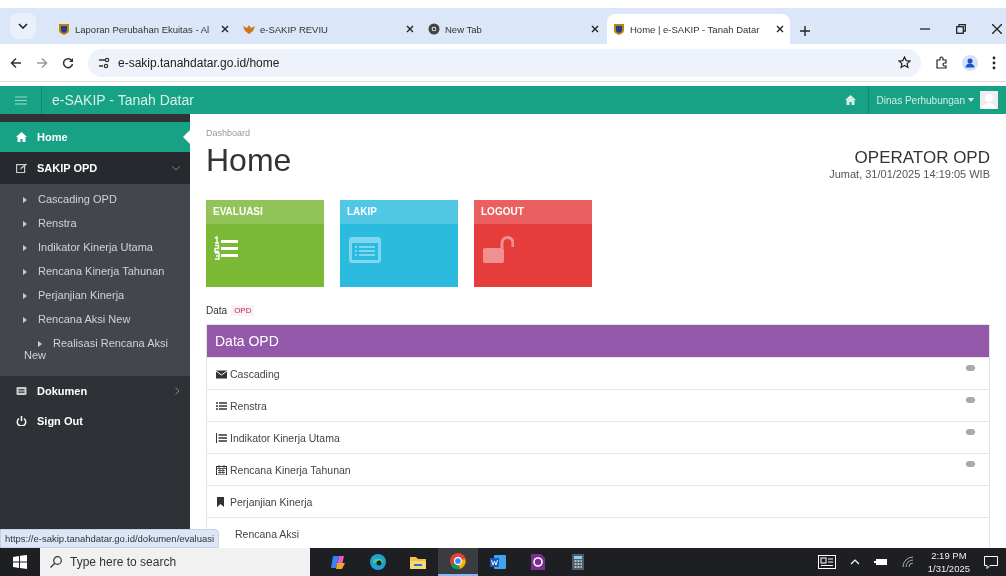  What do you see at coordinates (95, 200) in the screenshot?
I see `submenu-item: Cascading OPD` at bounding box center [95, 200].